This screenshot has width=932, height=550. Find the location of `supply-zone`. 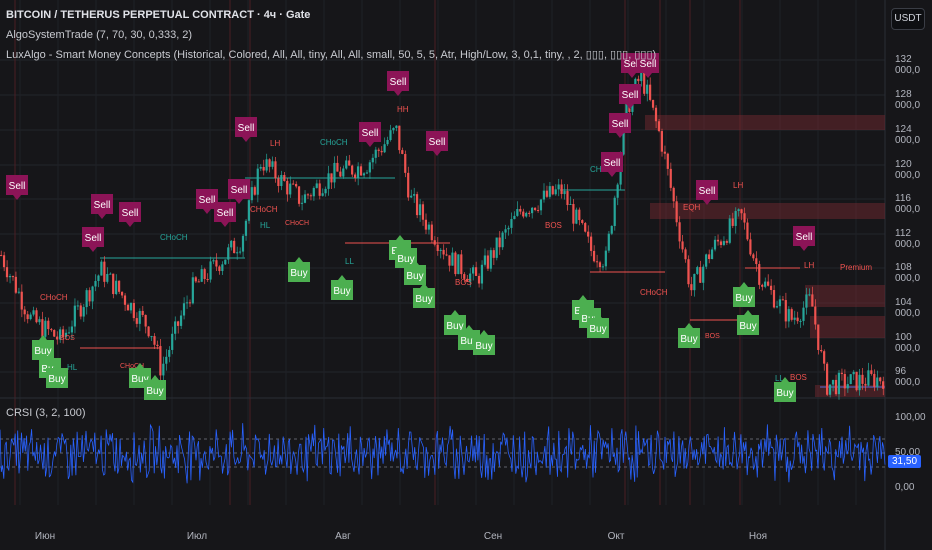

supply-zone is located at coordinates (847, 327).